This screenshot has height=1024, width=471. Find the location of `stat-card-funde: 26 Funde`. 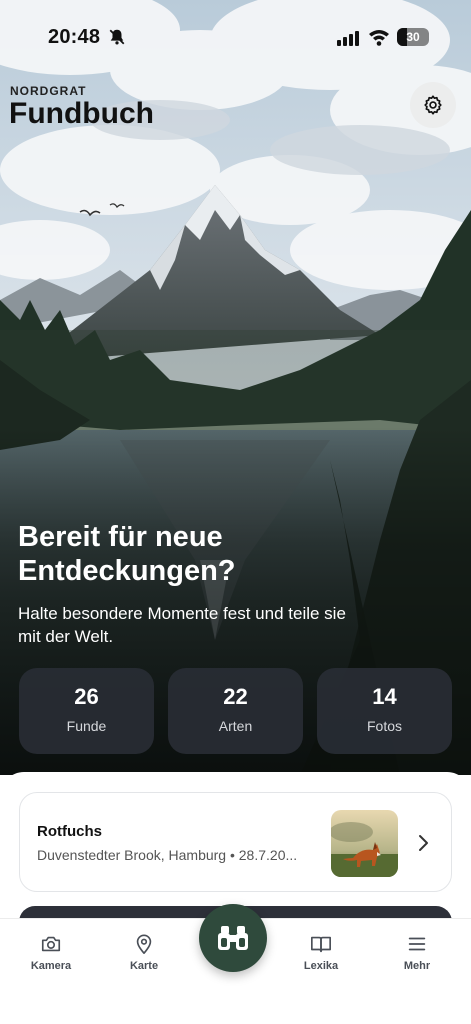

stat-card-funde: 26 Funde is located at coordinates (86, 711).